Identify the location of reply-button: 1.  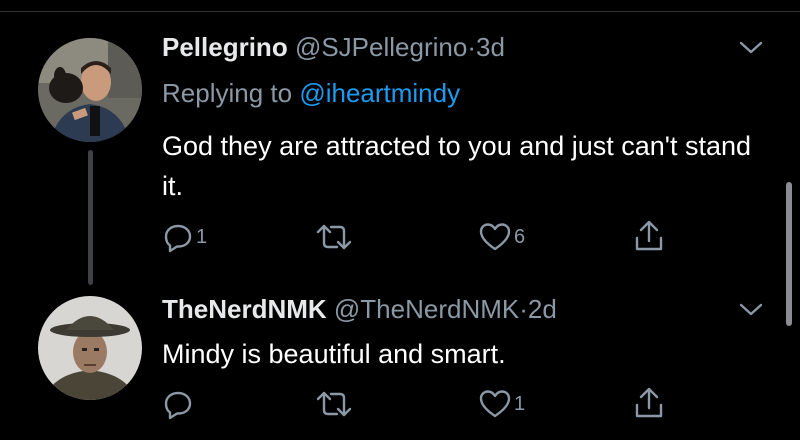
(184, 237).